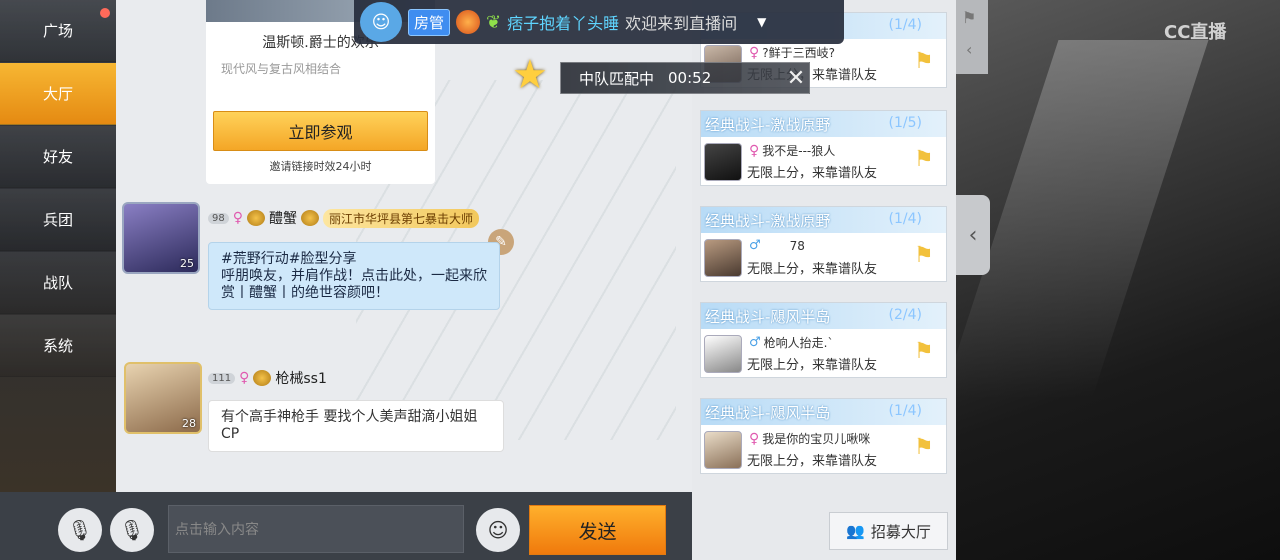 The width and height of the screenshot is (1280, 560). Describe the element at coordinates (816, 439) in the screenshot. I see `team-leader-name: 我是你的宝贝儿啾咪` at that location.